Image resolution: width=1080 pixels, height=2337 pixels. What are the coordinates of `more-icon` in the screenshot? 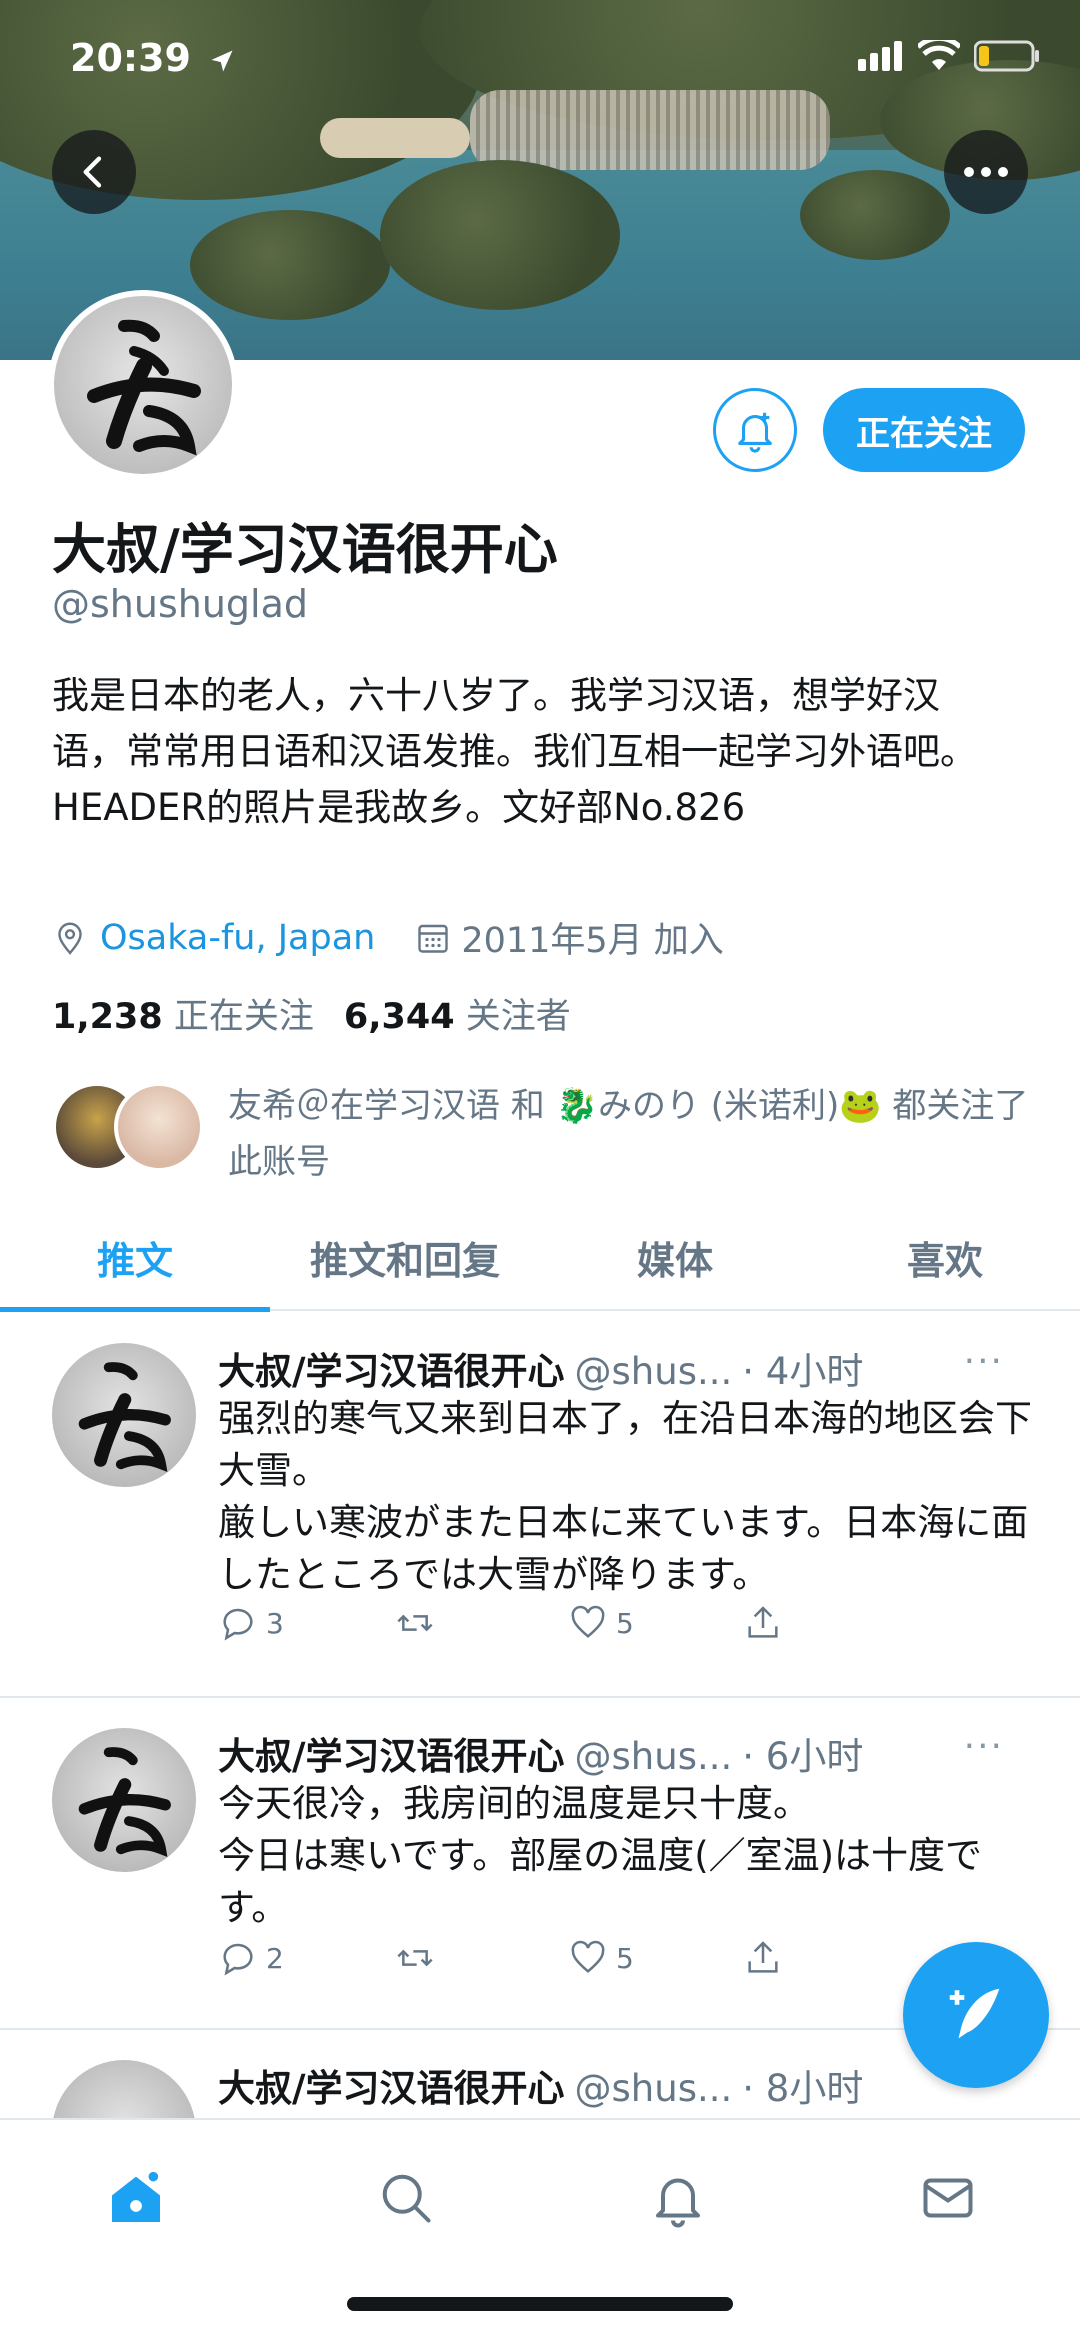 It's located at (986, 172).